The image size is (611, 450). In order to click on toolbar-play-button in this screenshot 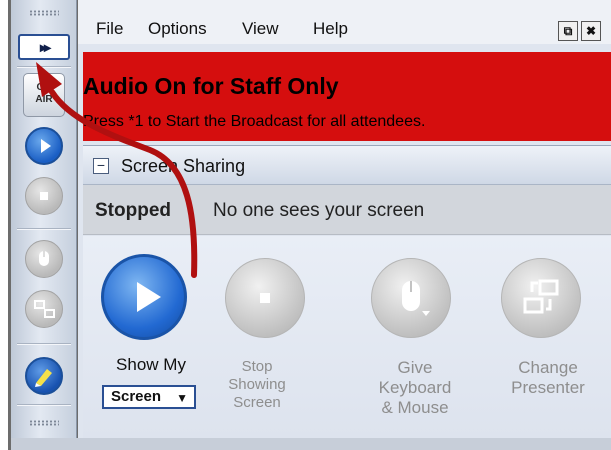, I will do `click(44, 146)`.